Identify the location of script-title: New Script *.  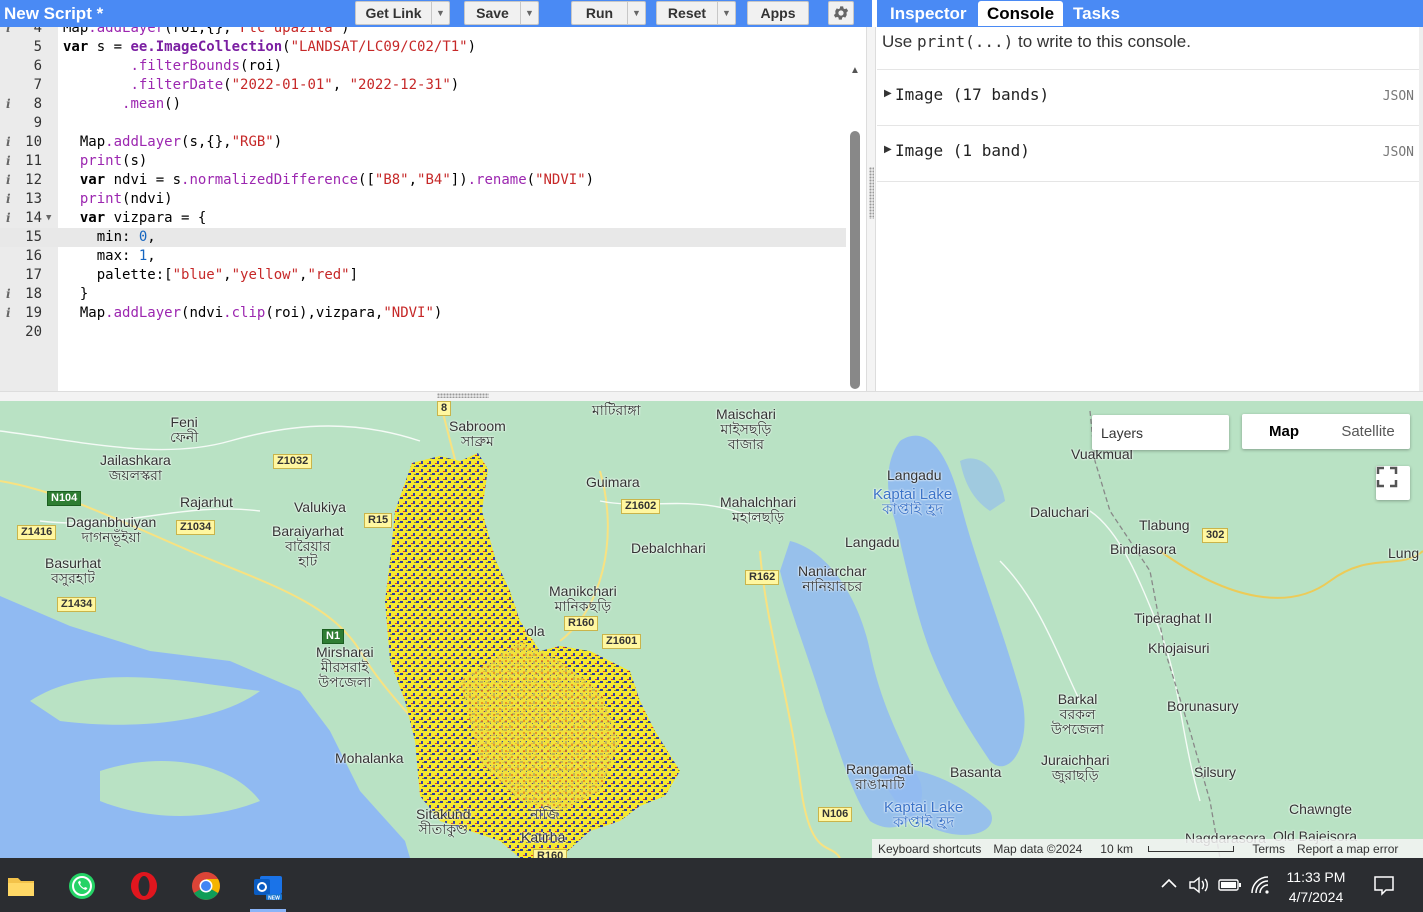
(53, 14).